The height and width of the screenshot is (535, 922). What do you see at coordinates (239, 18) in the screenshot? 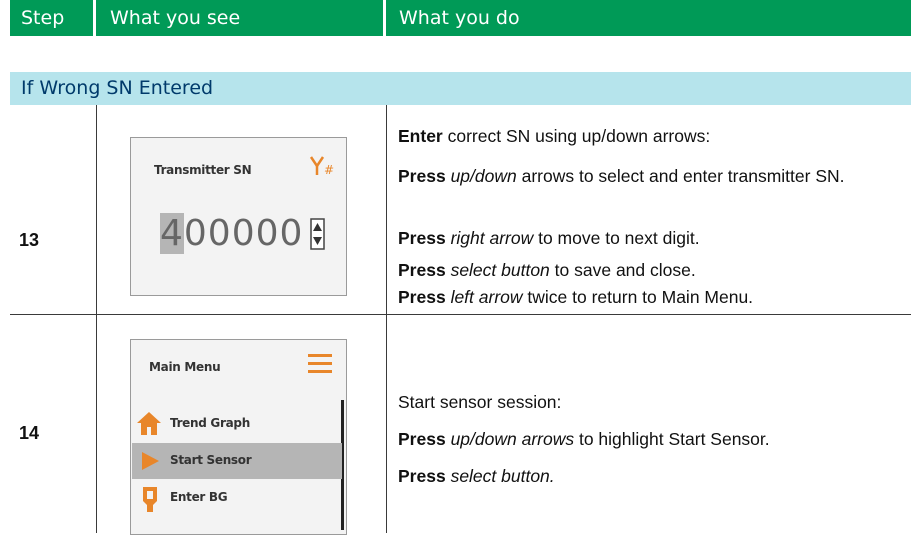
I see `header-what-you-see: What you see` at bounding box center [239, 18].